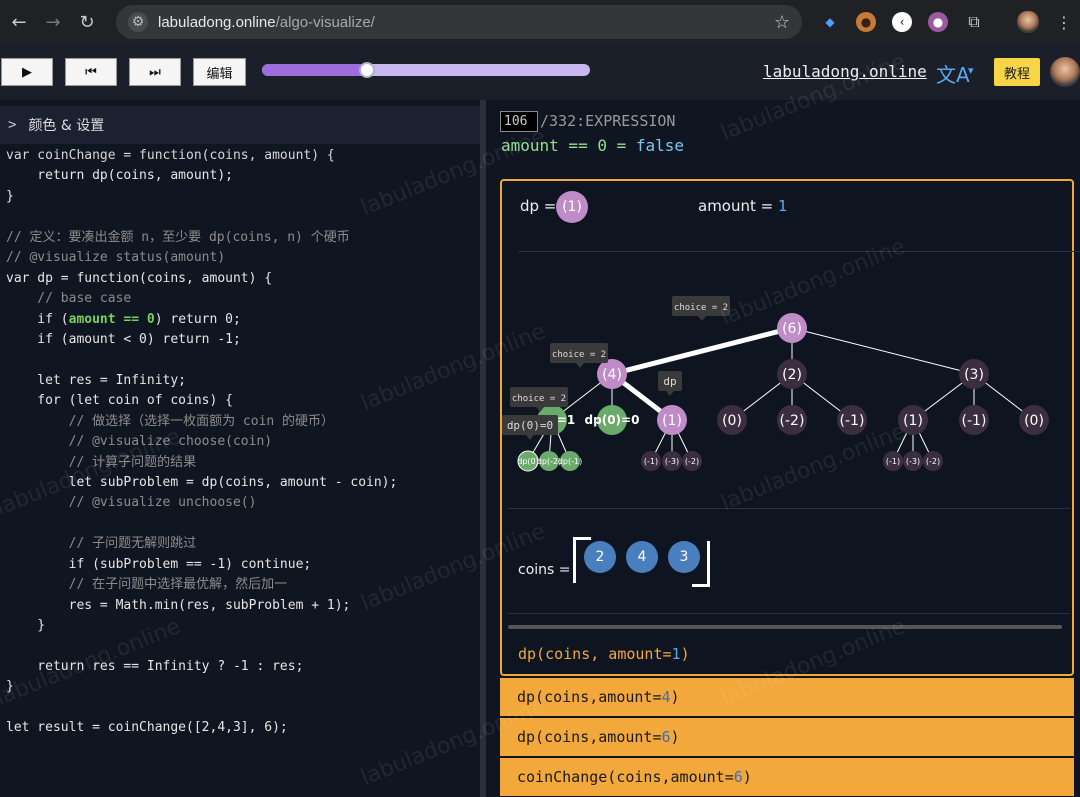 The height and width of the screenshot is (797, 1080). I want to click on call-stack-frame: dp(coins,amount= 6), so click(787, 737).